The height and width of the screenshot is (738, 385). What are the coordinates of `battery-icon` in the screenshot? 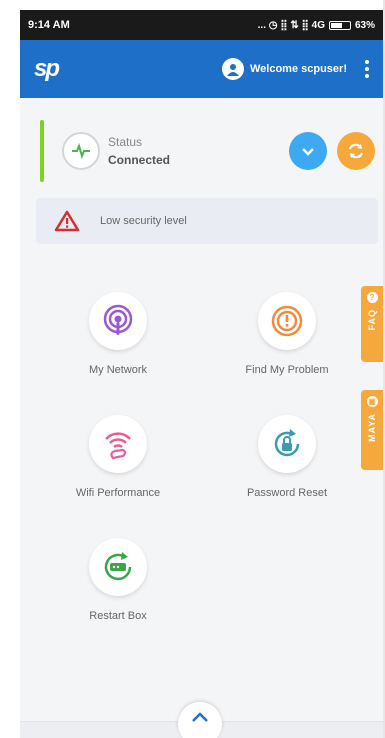 It's located at (339, 25).